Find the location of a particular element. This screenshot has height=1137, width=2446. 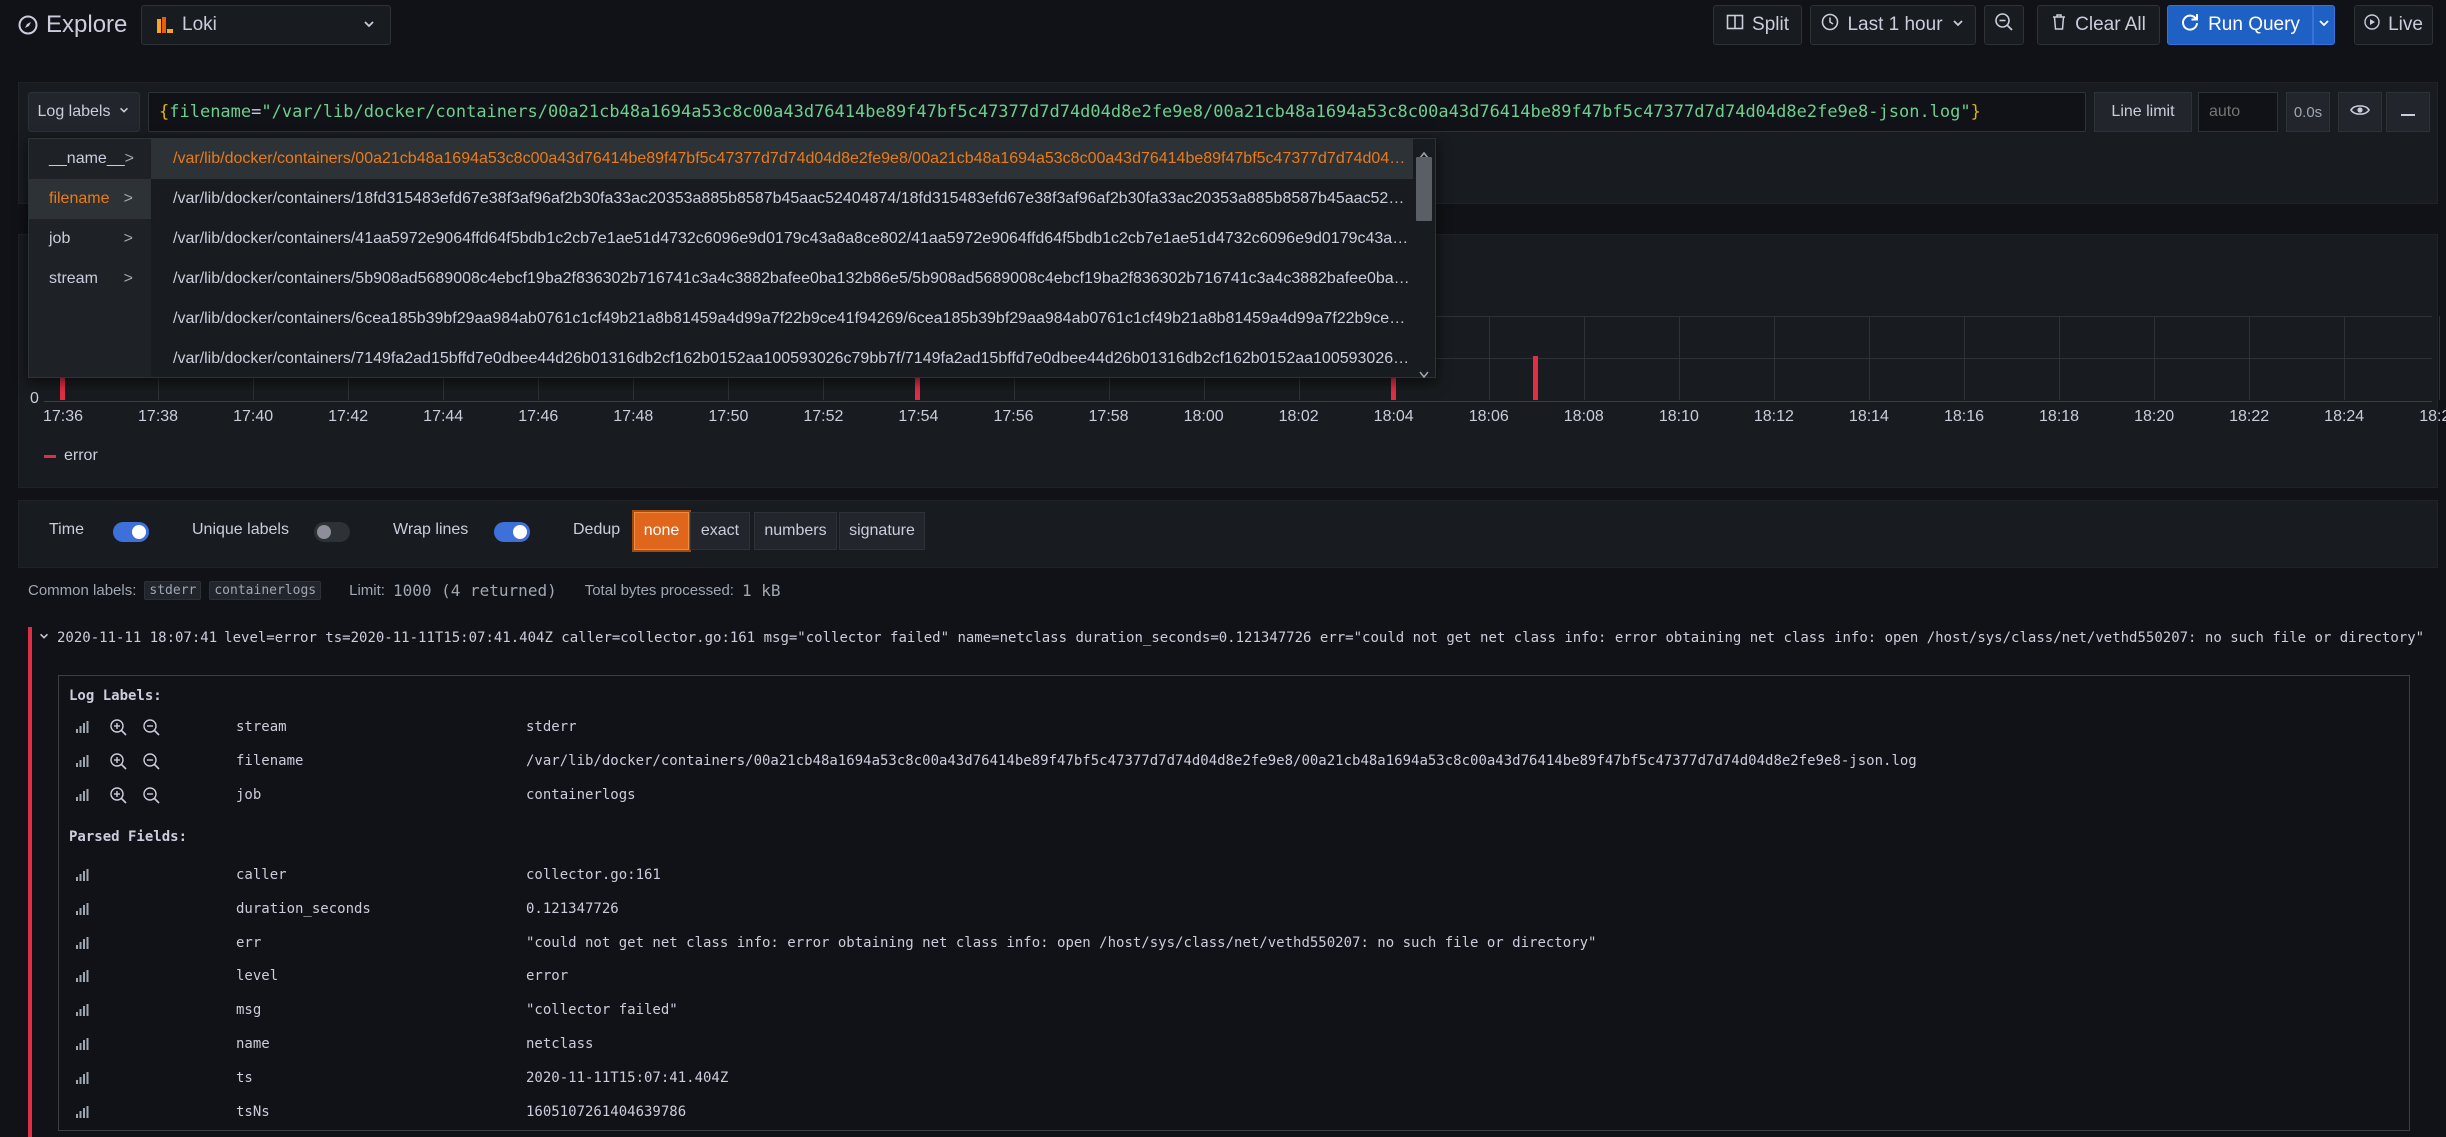

trash-icon is located at coordinates (2059, 25).